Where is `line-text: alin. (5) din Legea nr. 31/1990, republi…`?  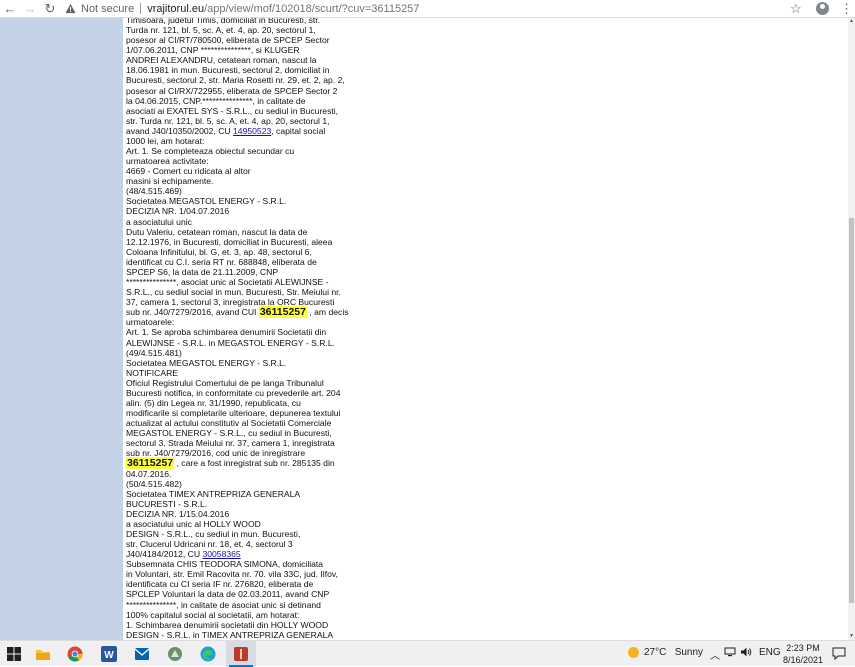
line-text: alin. (5) din Legea nr. 31/1990, republi… is located at coordinates (213, 403).